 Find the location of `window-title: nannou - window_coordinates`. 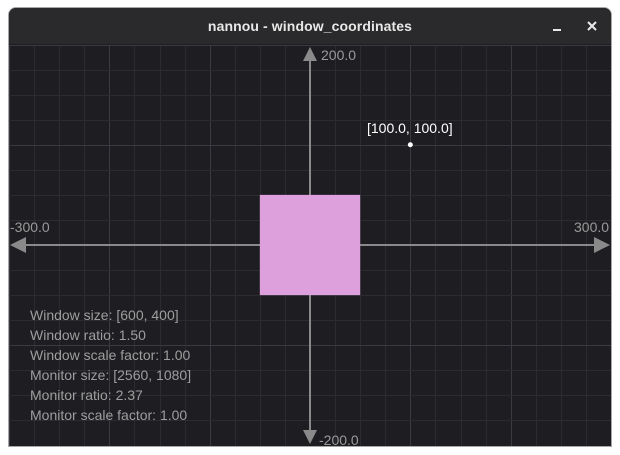

window-title: nannou - window_coordinates is located at coordinates (310, 26).